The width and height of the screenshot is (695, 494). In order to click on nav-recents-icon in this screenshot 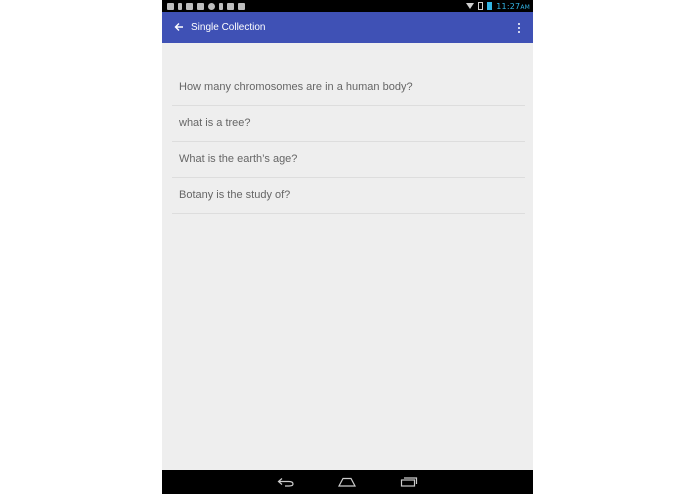, I will do `click(409, 482)`.